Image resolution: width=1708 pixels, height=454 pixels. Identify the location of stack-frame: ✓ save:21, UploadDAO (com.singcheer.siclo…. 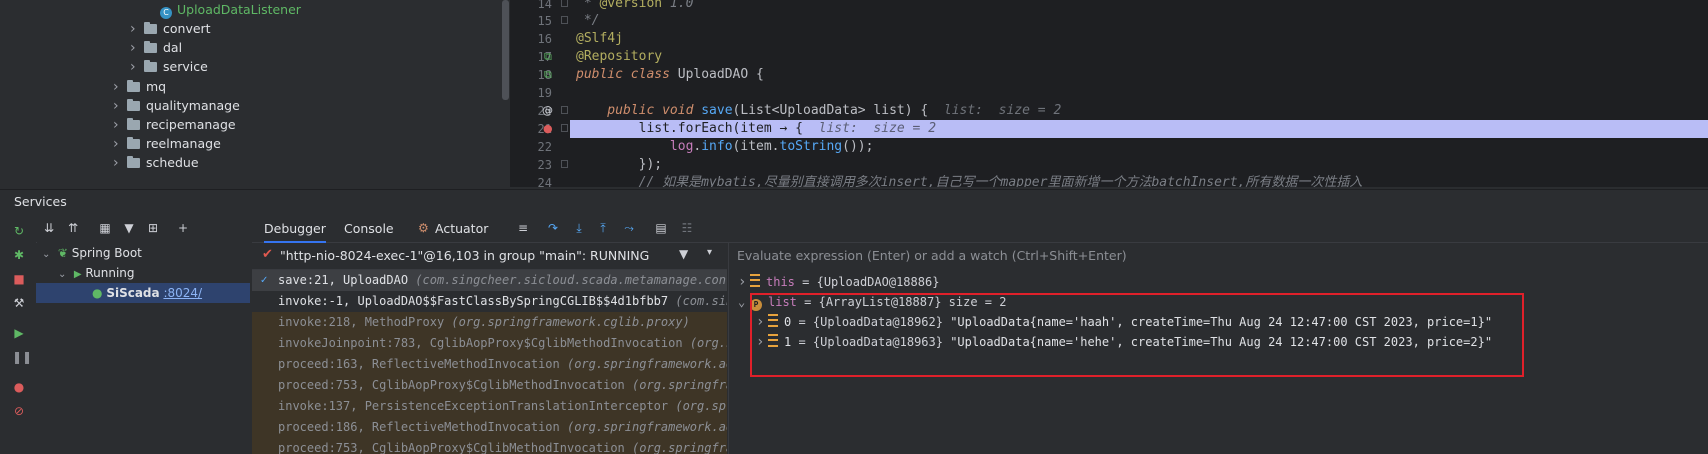
(489, 280).